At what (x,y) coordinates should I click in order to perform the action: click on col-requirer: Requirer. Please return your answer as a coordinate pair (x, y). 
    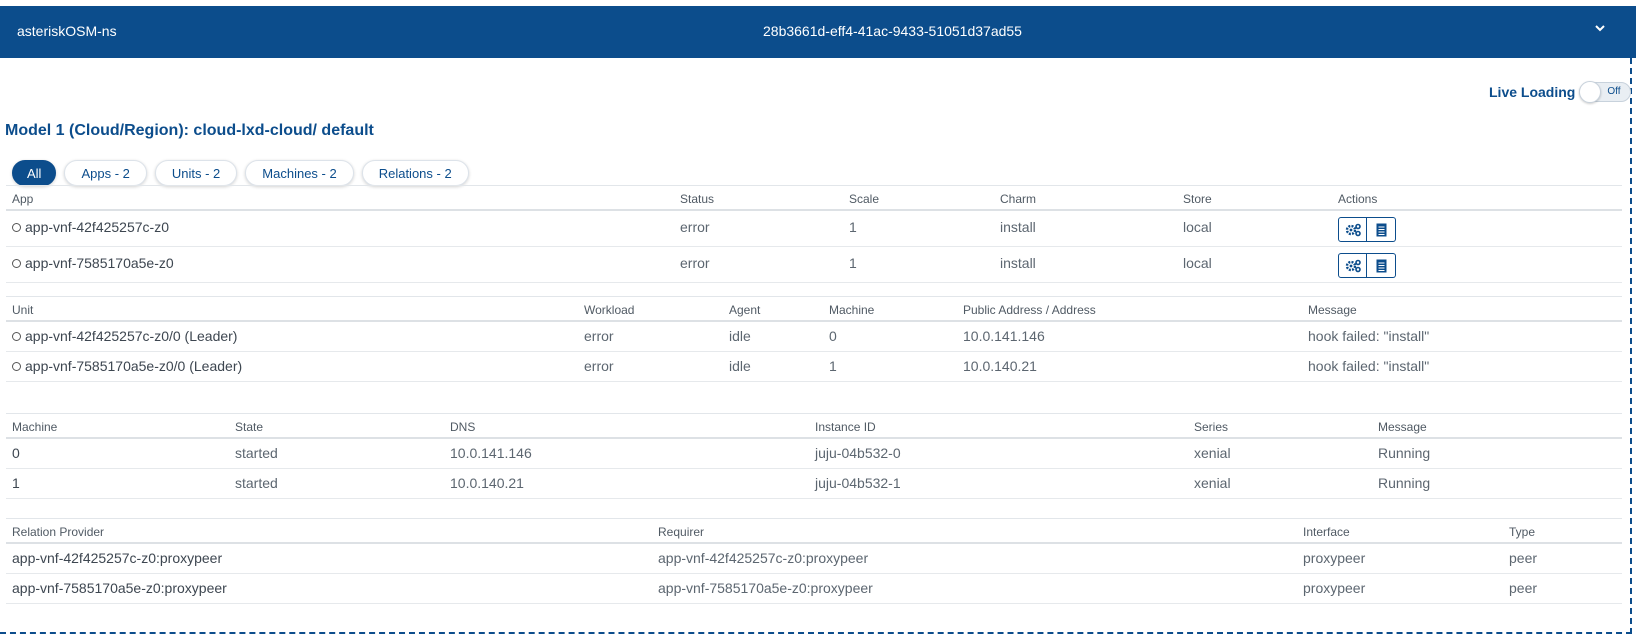
    Looking at the image, I should click on (681, 532).